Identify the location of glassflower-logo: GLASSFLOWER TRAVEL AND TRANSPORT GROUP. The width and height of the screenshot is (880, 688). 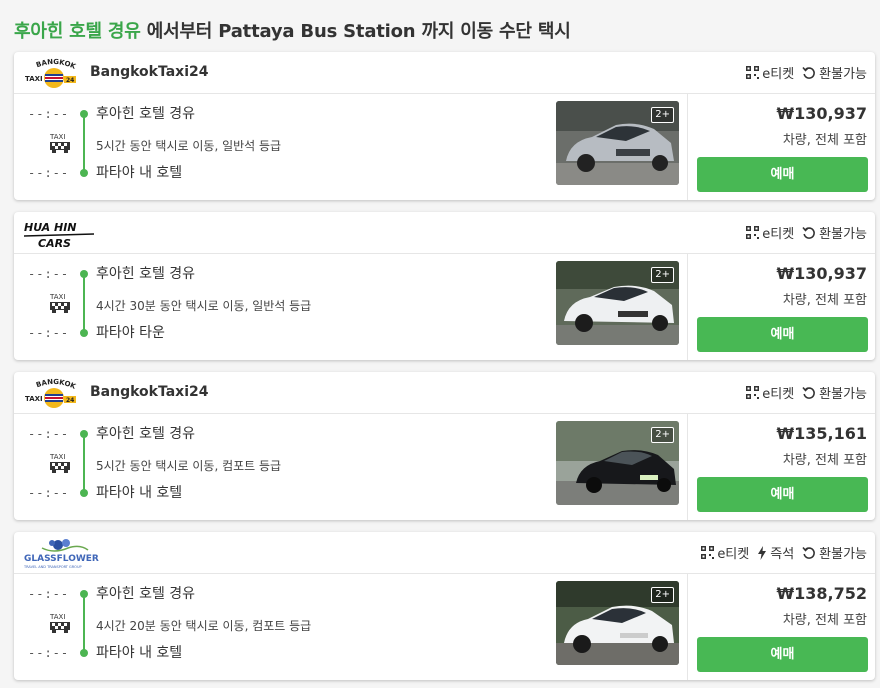
(61, 554).